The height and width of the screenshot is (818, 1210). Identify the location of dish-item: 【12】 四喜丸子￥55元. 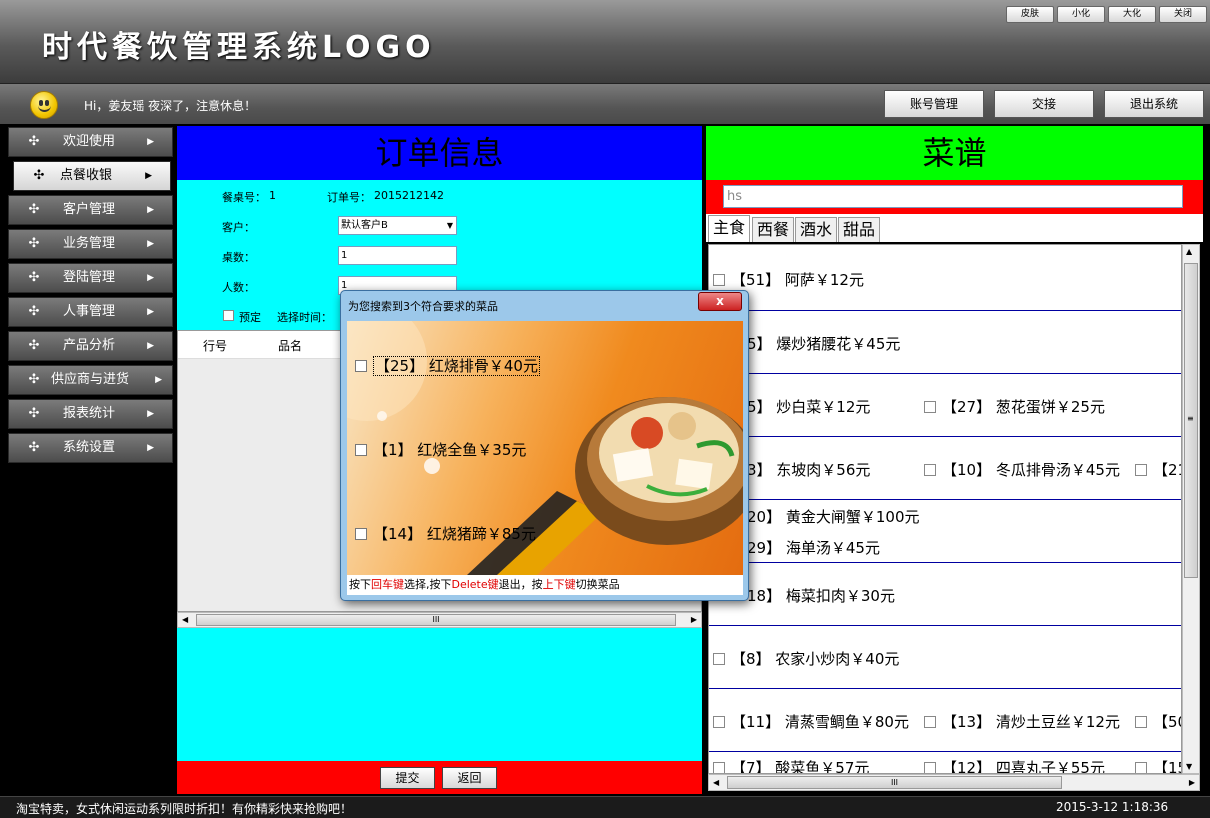
(1014, 765).